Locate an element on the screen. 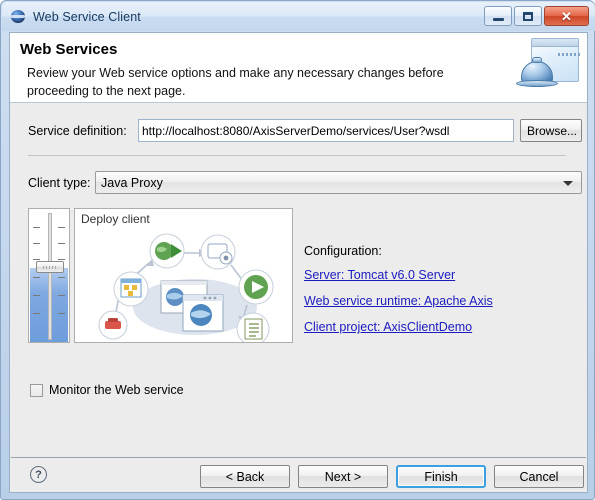 The width and height of the screenshot is (595, 500). illustration-title: Deploy client is located at coordinates (115, 219).